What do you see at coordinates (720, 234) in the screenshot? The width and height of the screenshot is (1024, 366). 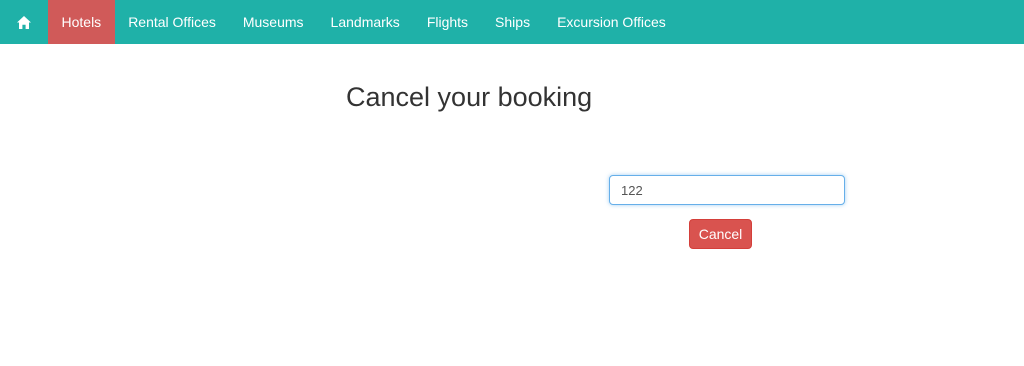 I see `cancel-button: Cancel` at bounding box center [720, 234].